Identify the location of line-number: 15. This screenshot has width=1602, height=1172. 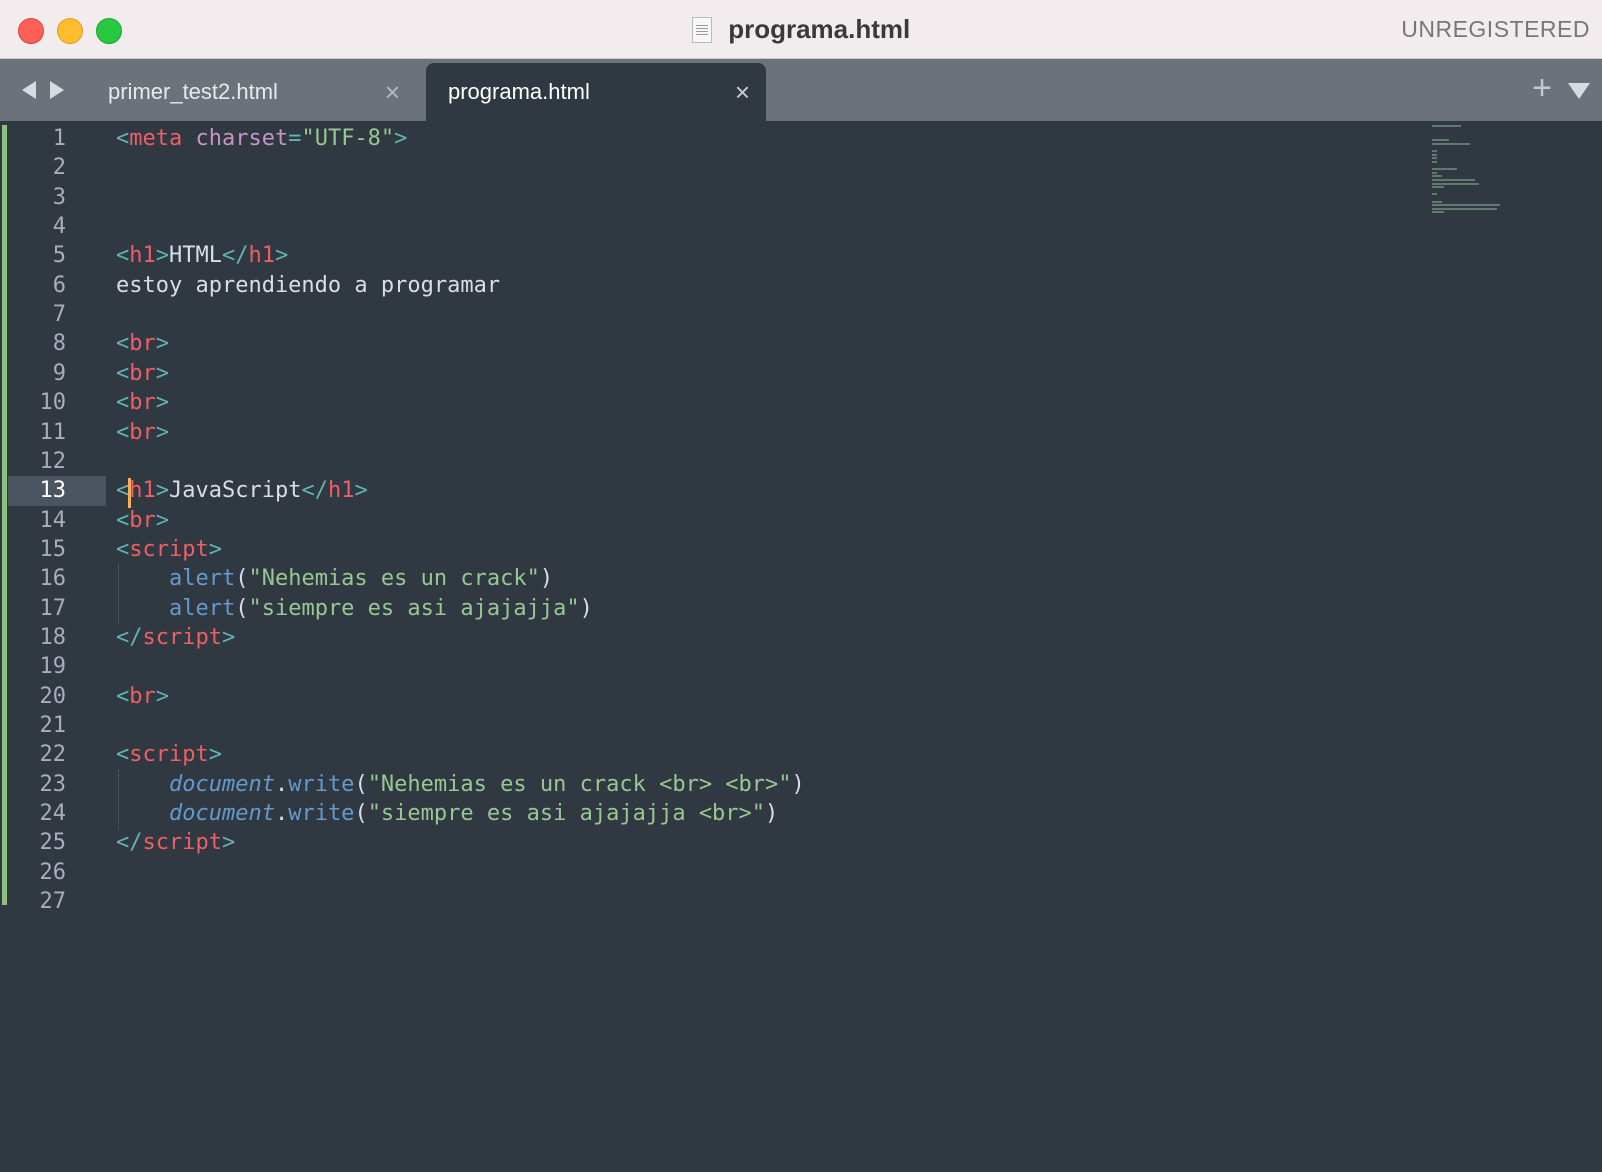
(53, 549).